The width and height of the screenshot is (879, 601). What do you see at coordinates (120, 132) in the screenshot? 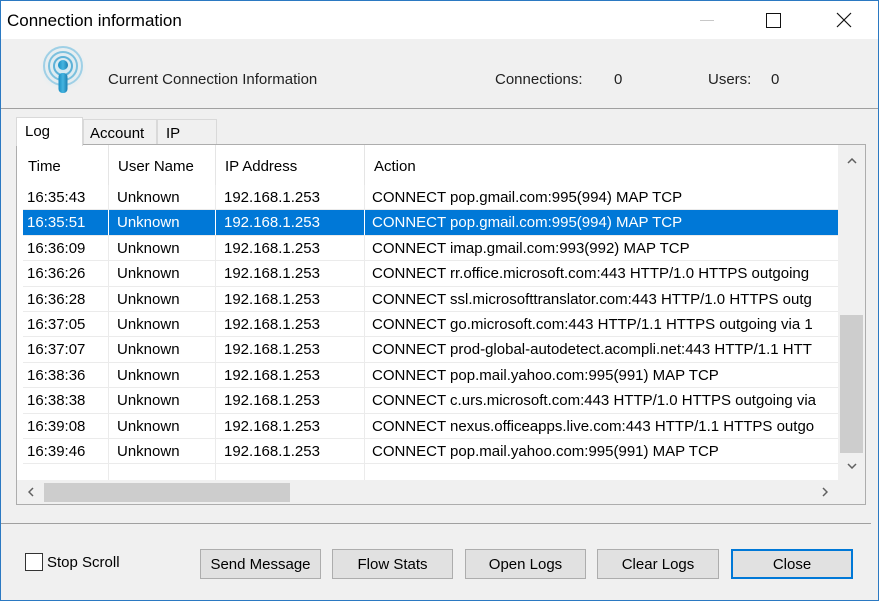
I see `tab-account: Account` at bounding box center [120, 132].